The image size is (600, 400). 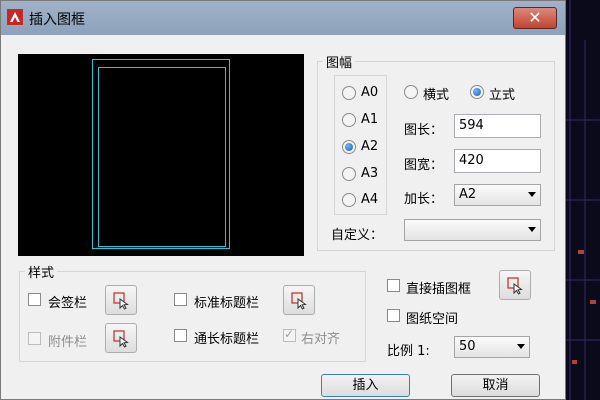 What do you see at coordinates (370, 146) in the screenshot?
I see `radio-a2-label: A2` at bounding box center [370, 146].